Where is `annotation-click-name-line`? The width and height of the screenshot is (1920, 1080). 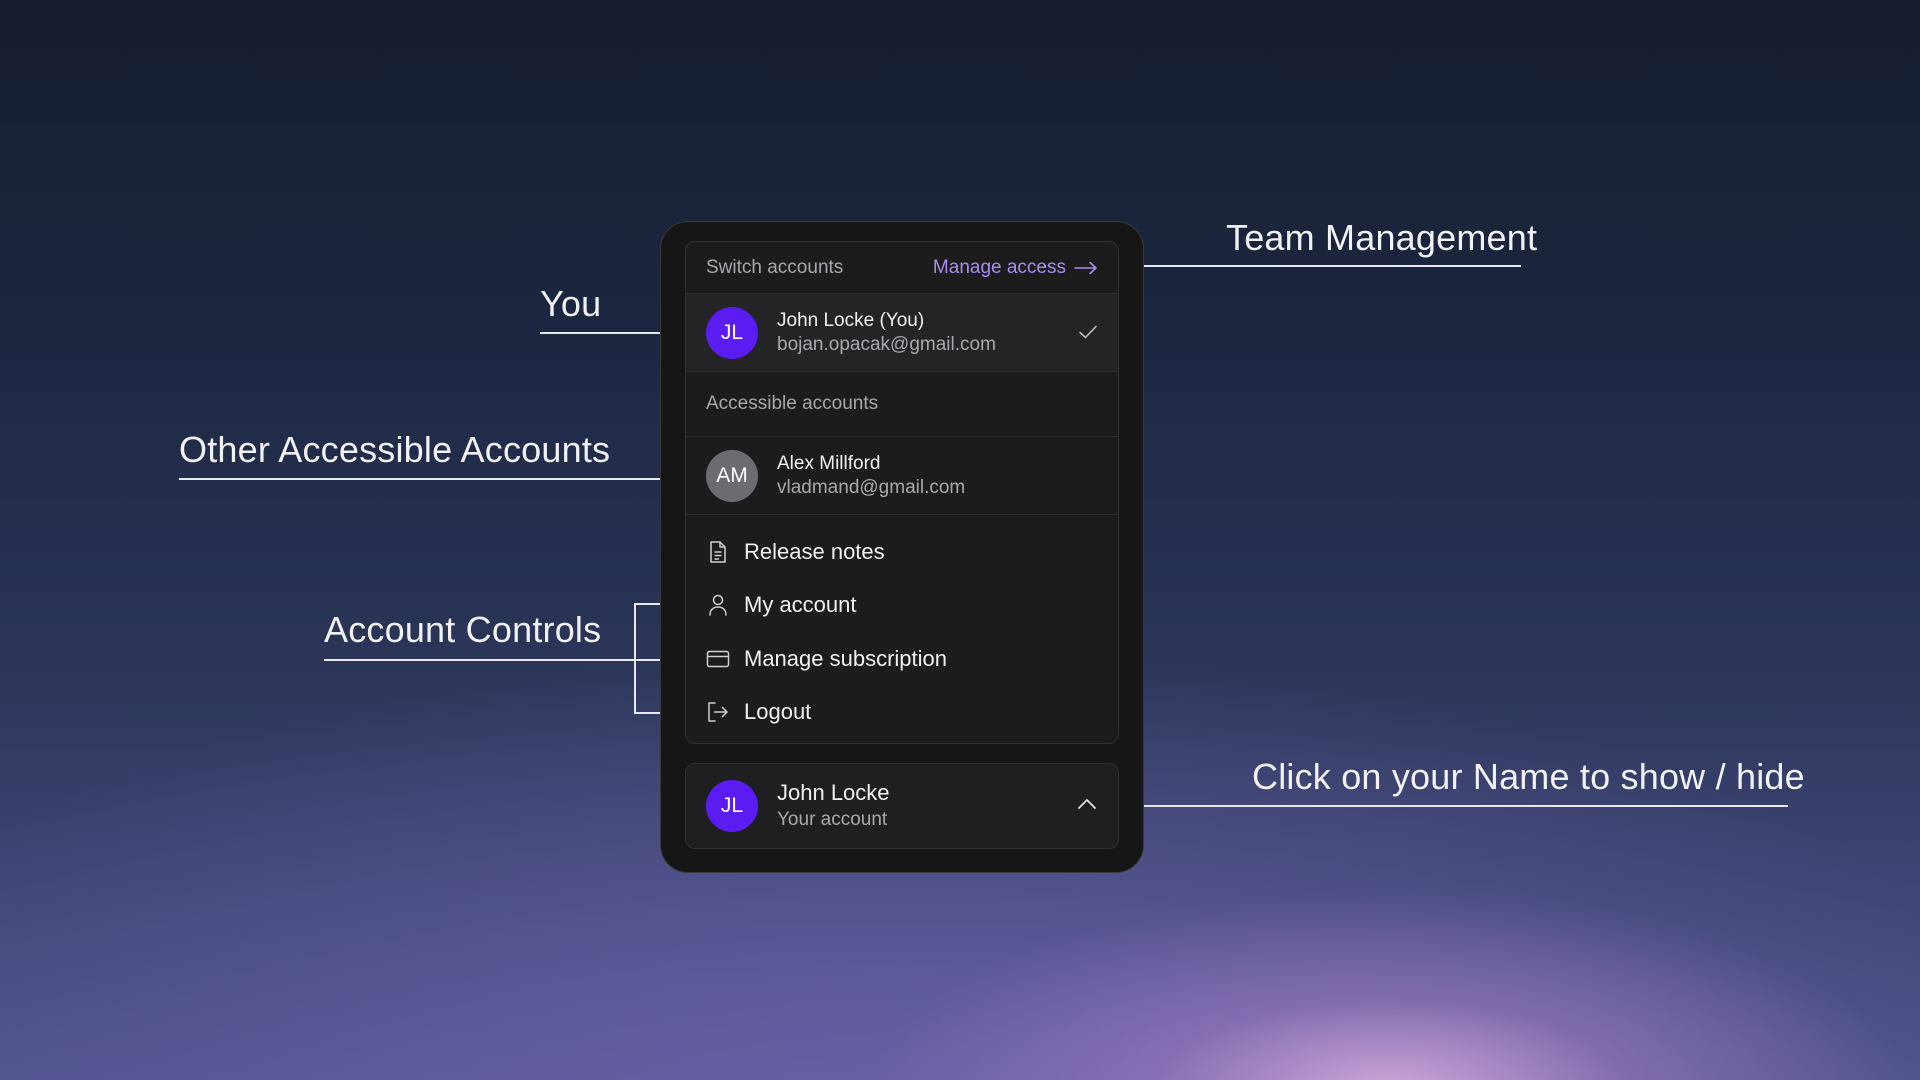
annotation-click-name-line is located at coordinates (1452, 806).